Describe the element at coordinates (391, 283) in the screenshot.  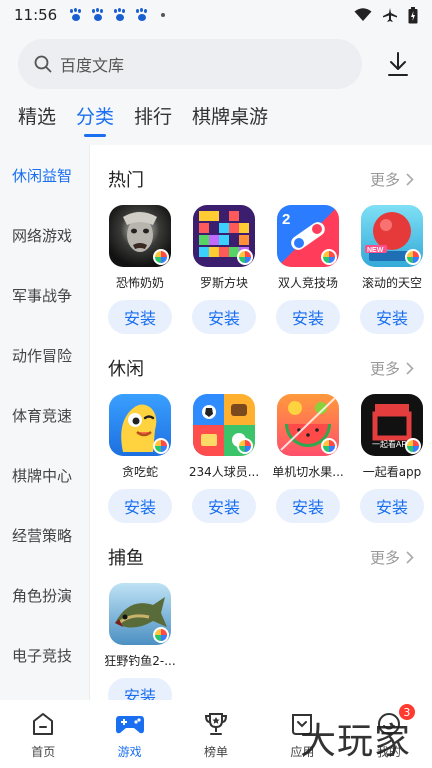
I see `app-name: 滚动的天空` at that location.